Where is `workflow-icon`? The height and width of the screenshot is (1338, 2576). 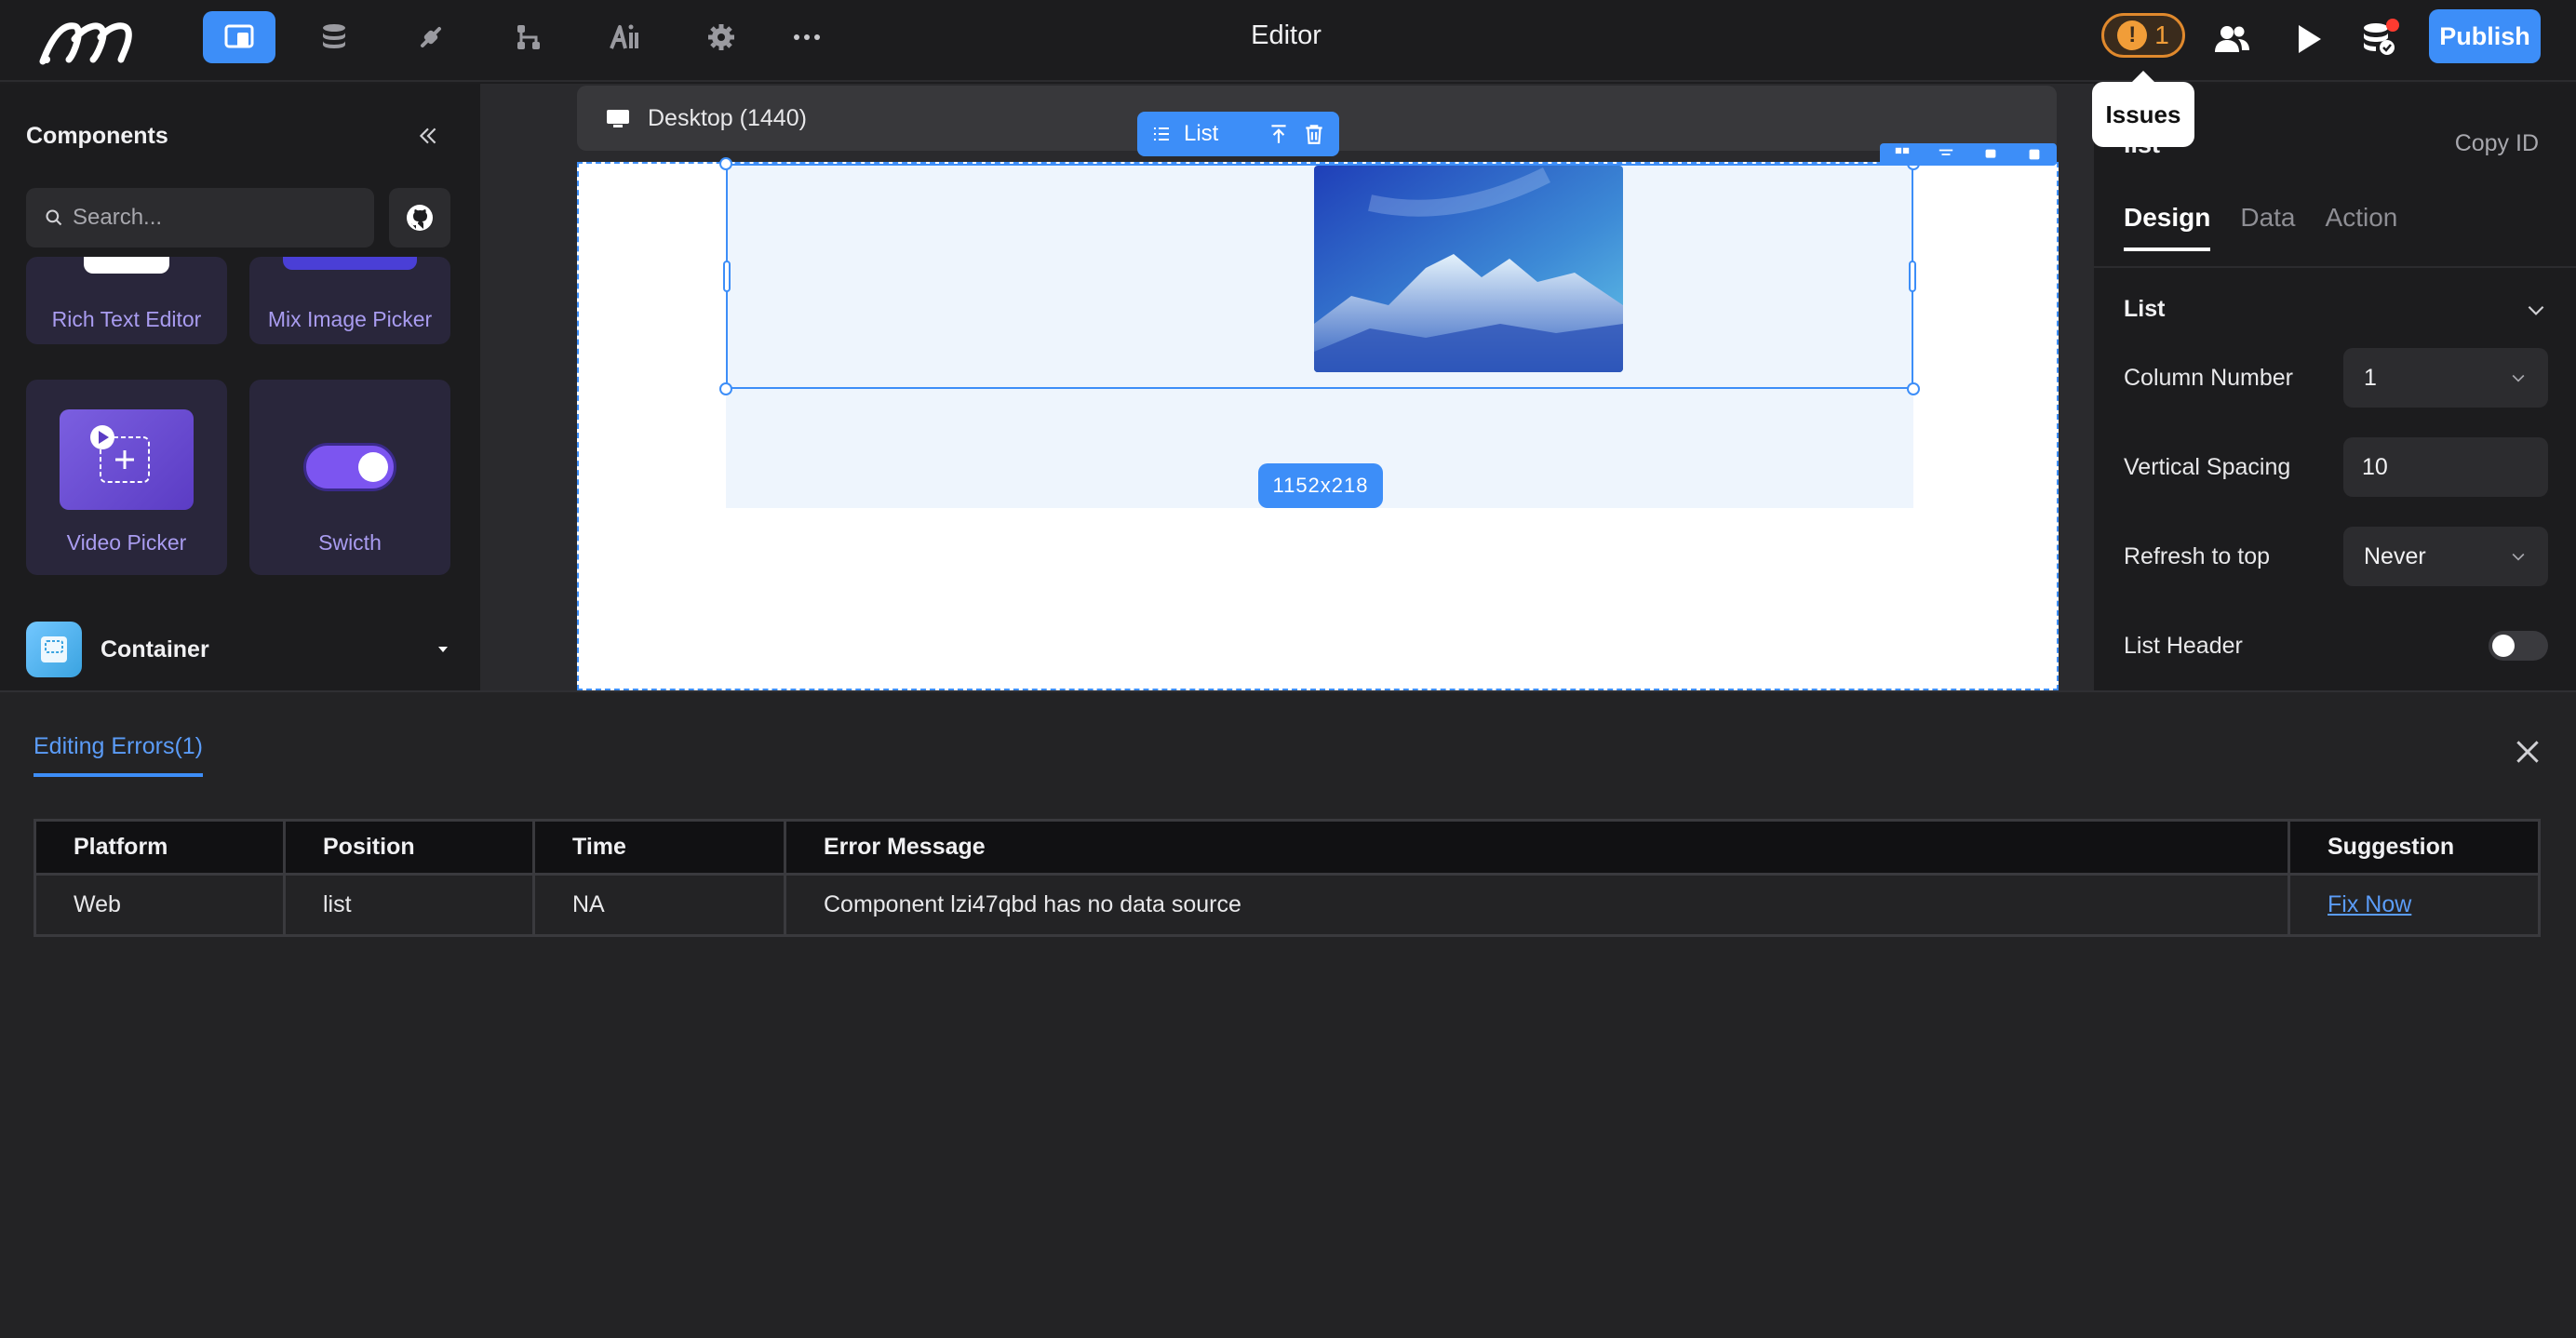 workflow-icon is located at coordinates (528, 37).